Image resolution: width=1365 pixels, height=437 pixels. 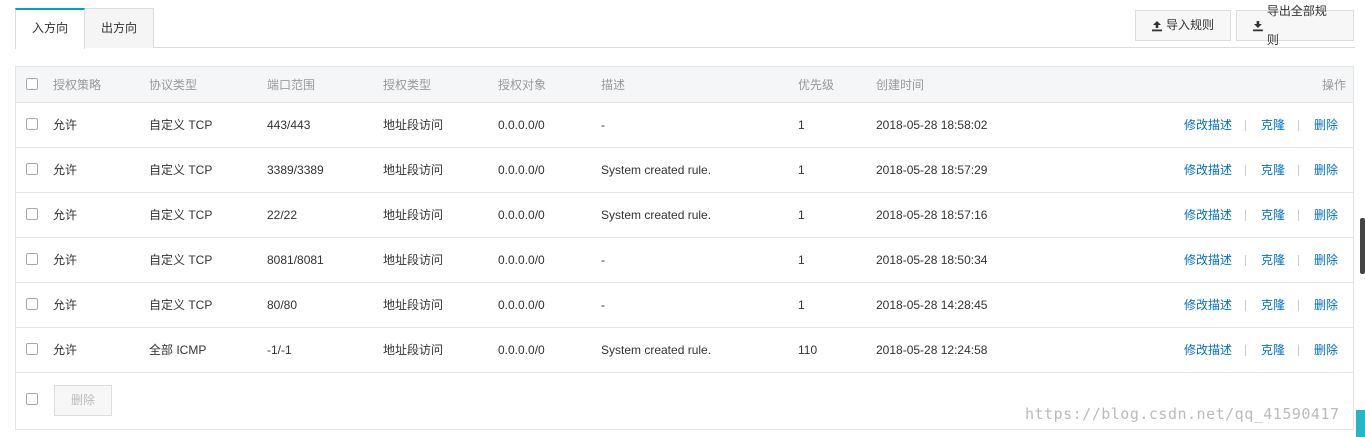 What do you see at coordinates (178, 350) in the screenshot?
I see `cell-protocol: 全部 ICMP` at bounding box center [178, 350].